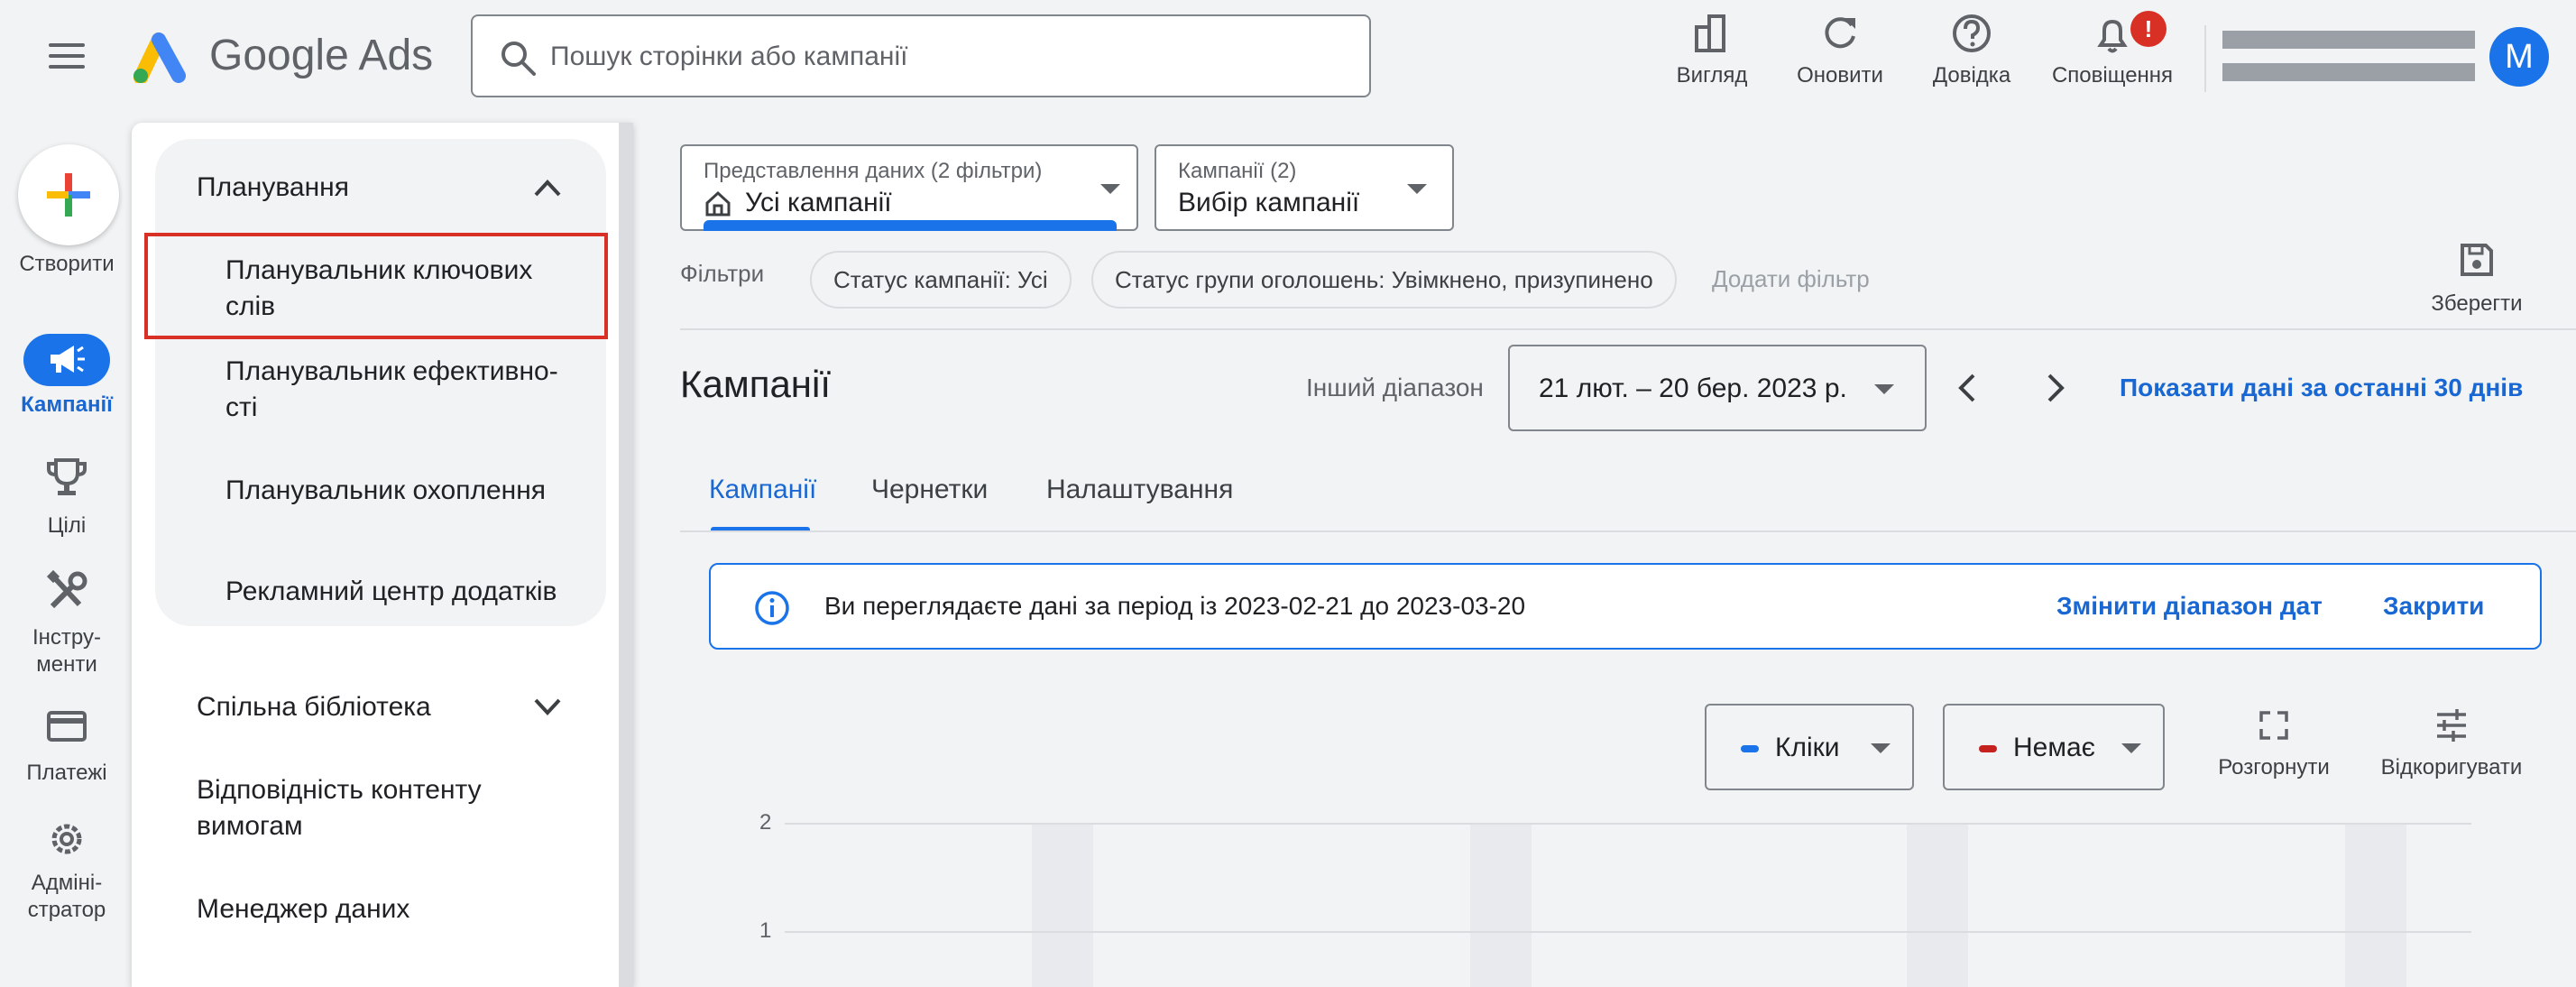  What do you see at coordinates (1237, 171) in the screenshot?
I see `campaign-selector-sub: Кампанії (2)` at bounding box center [1237, 171].